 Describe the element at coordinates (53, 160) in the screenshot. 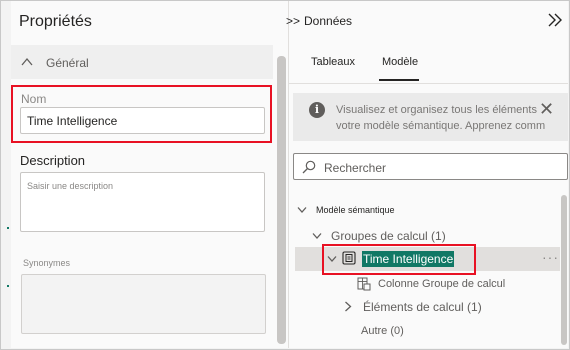

I see `description-label: Description` at that location.